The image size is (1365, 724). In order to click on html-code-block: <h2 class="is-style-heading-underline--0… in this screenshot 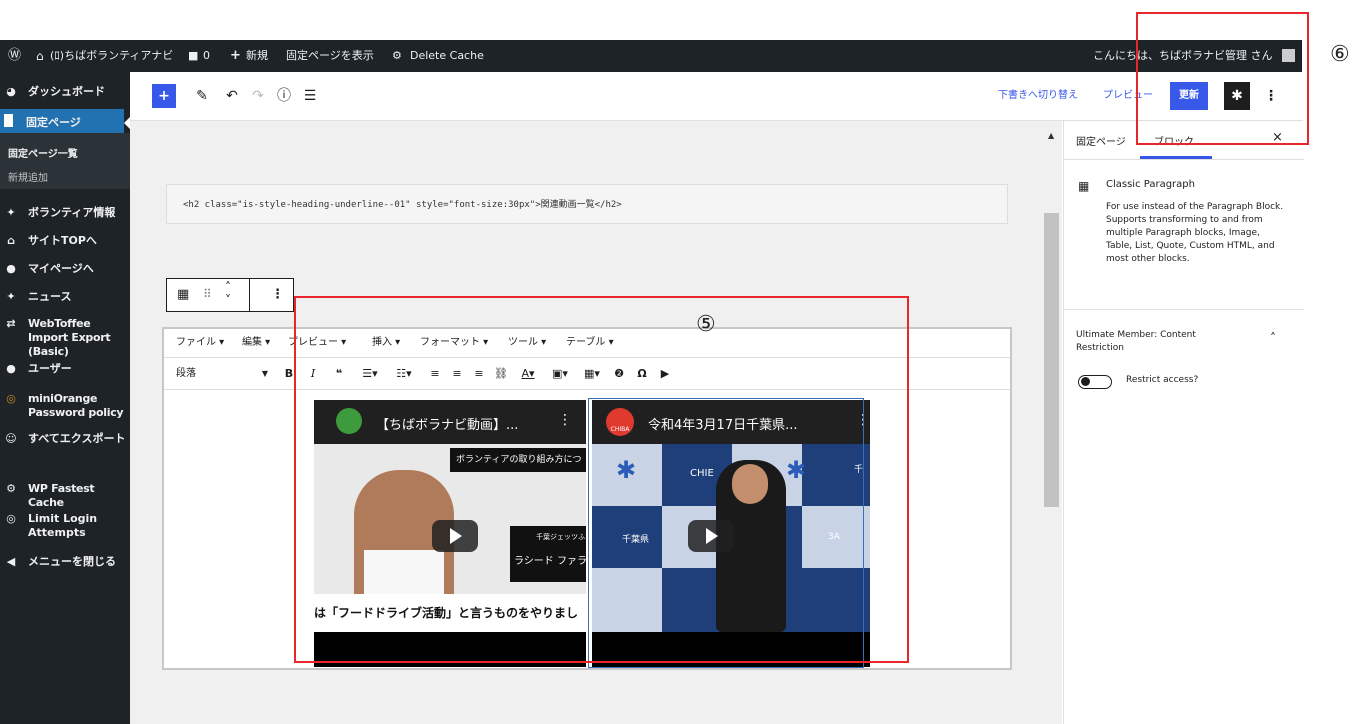, I will do `click(587, 204)`.